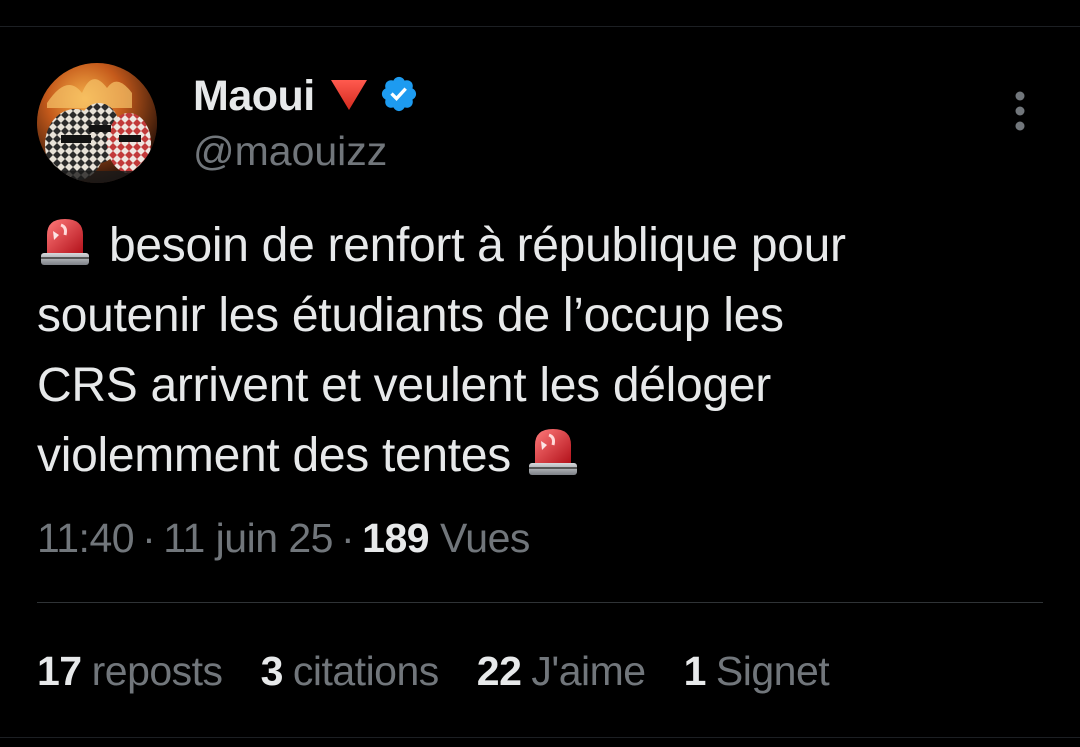  Describe the element at coordinates (248, 538) in the screenshot. I see `tweet-date: 11 juin 25` at that location.